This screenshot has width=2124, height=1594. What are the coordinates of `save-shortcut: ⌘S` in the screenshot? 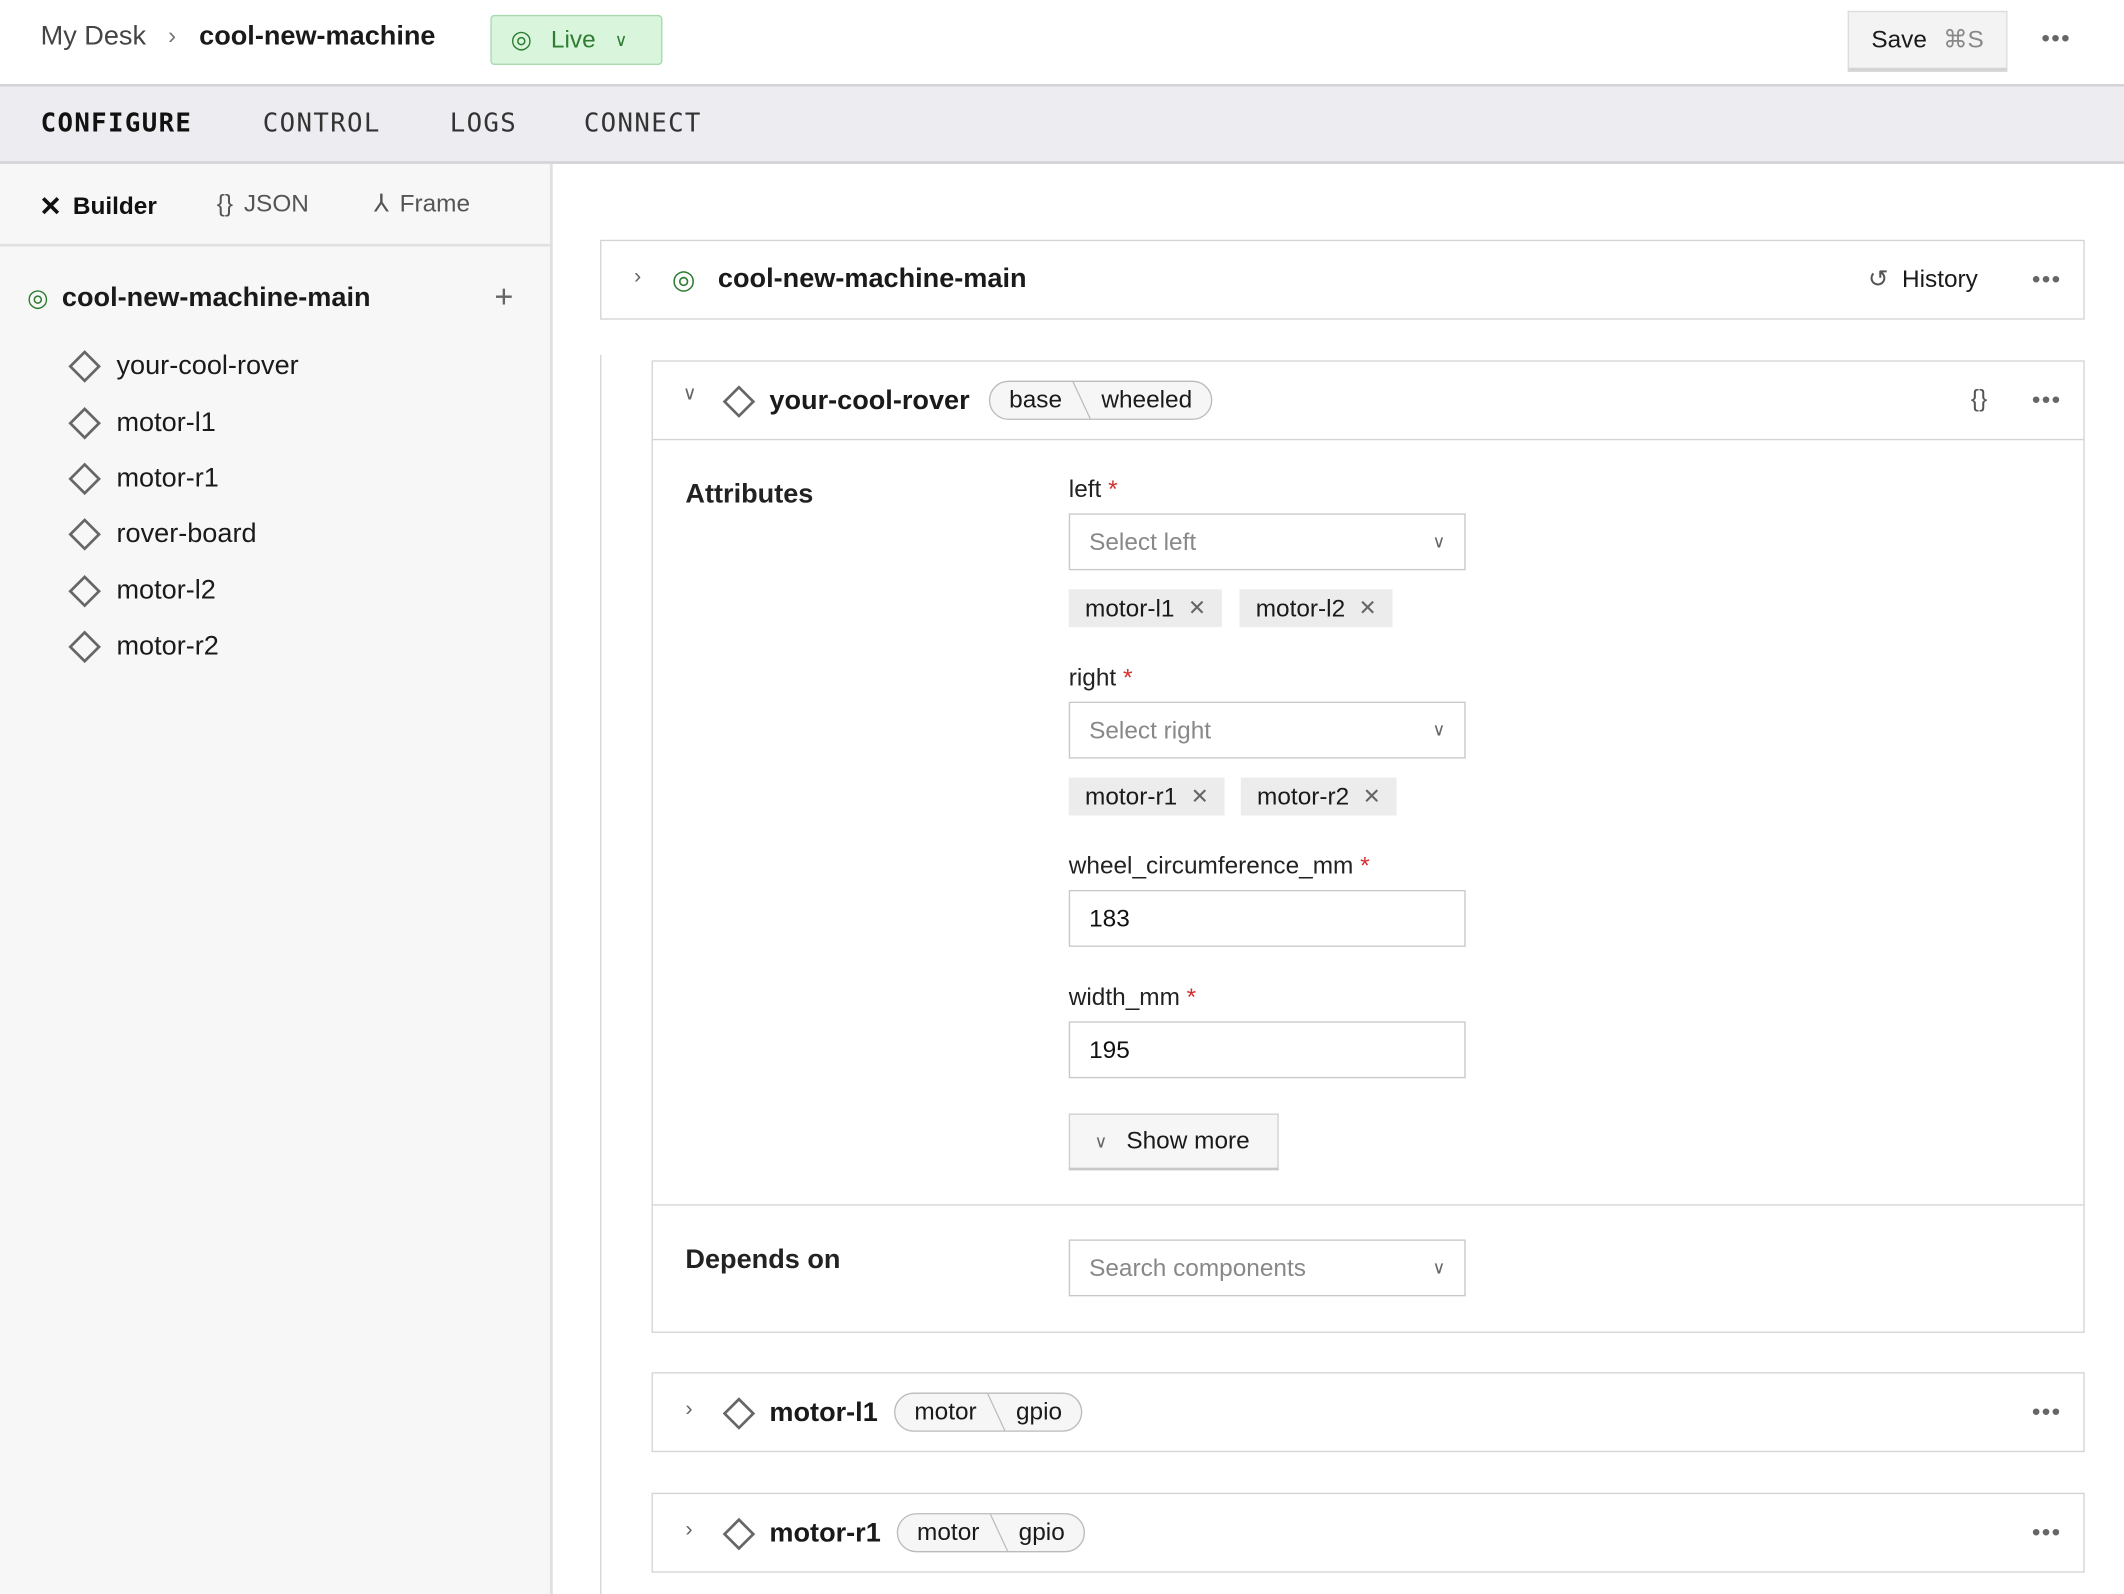 It's located at (1963, 39).